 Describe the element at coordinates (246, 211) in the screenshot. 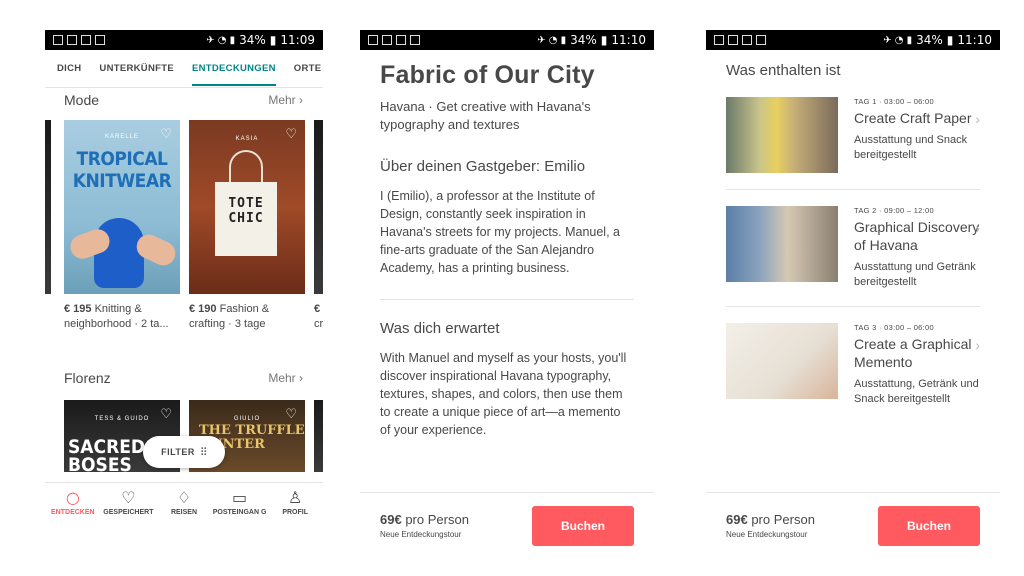

I see `card-art-title: TOTE CHIC` at that location.